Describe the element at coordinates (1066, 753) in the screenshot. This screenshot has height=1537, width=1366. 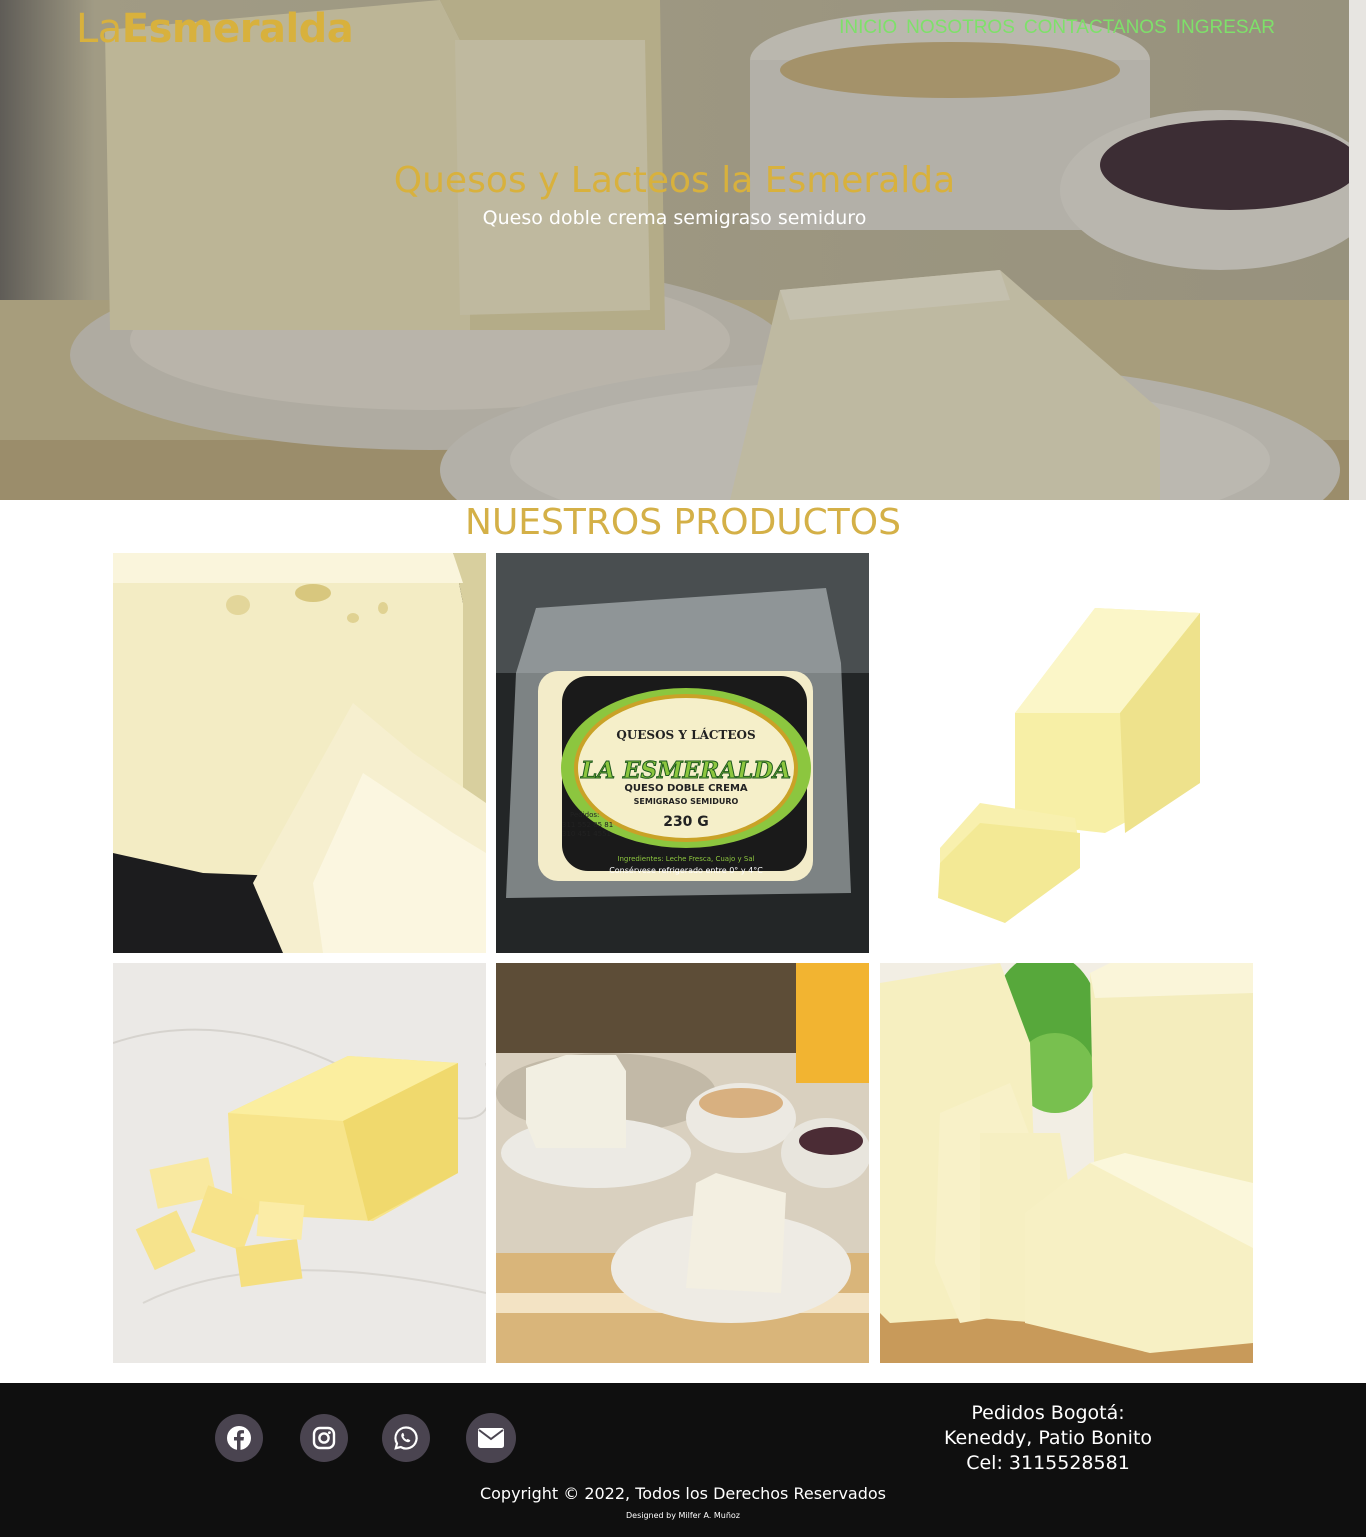
I see `product-image-cheese-bar` at that location.